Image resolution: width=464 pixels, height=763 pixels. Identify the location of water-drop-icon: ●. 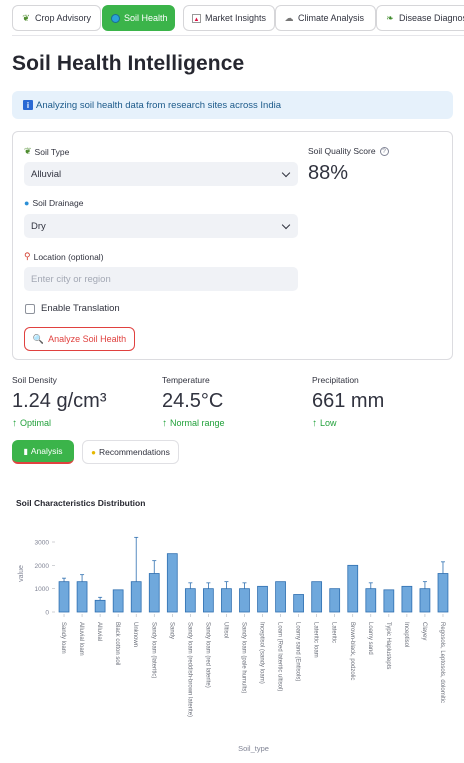
(27, 203).